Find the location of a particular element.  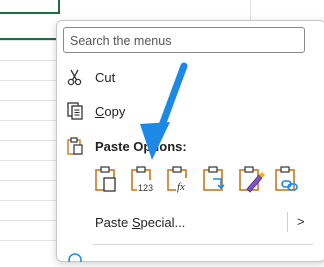

menu-item-paste-options: Paste Options: is located at coordinates (190, 146).